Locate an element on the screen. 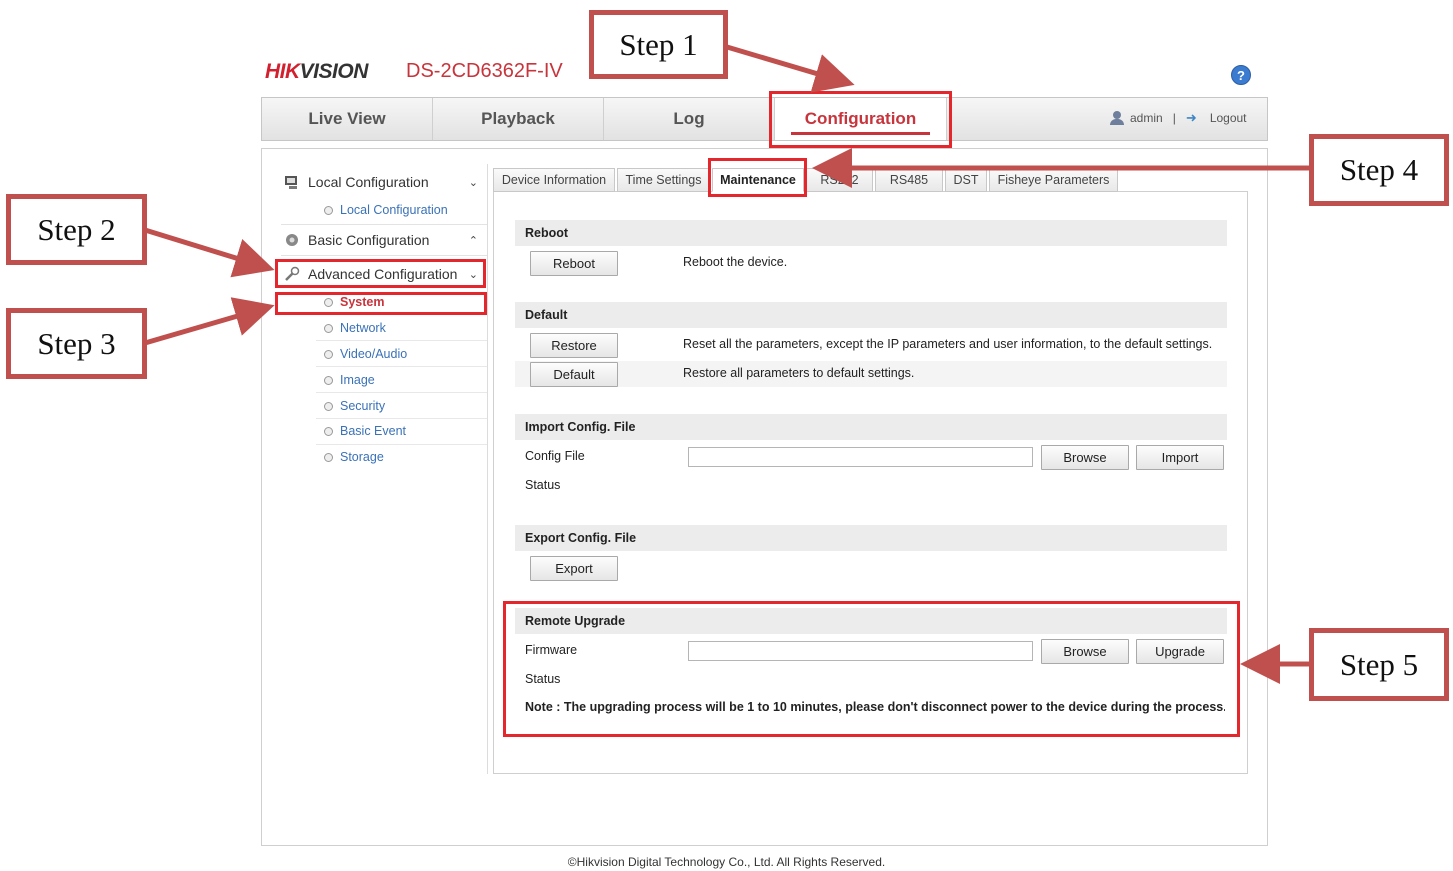  callout-step-1: Step 1 is located at coordinates (658, 44).